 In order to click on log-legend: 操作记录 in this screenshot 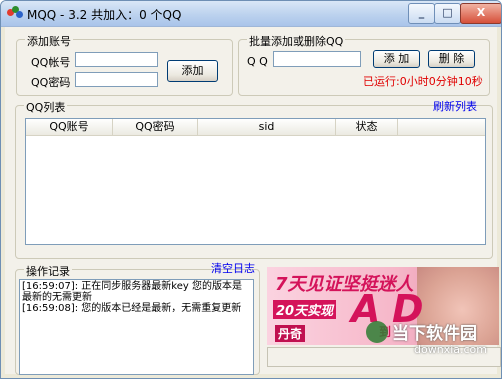, I will do `click(48, 271)`.